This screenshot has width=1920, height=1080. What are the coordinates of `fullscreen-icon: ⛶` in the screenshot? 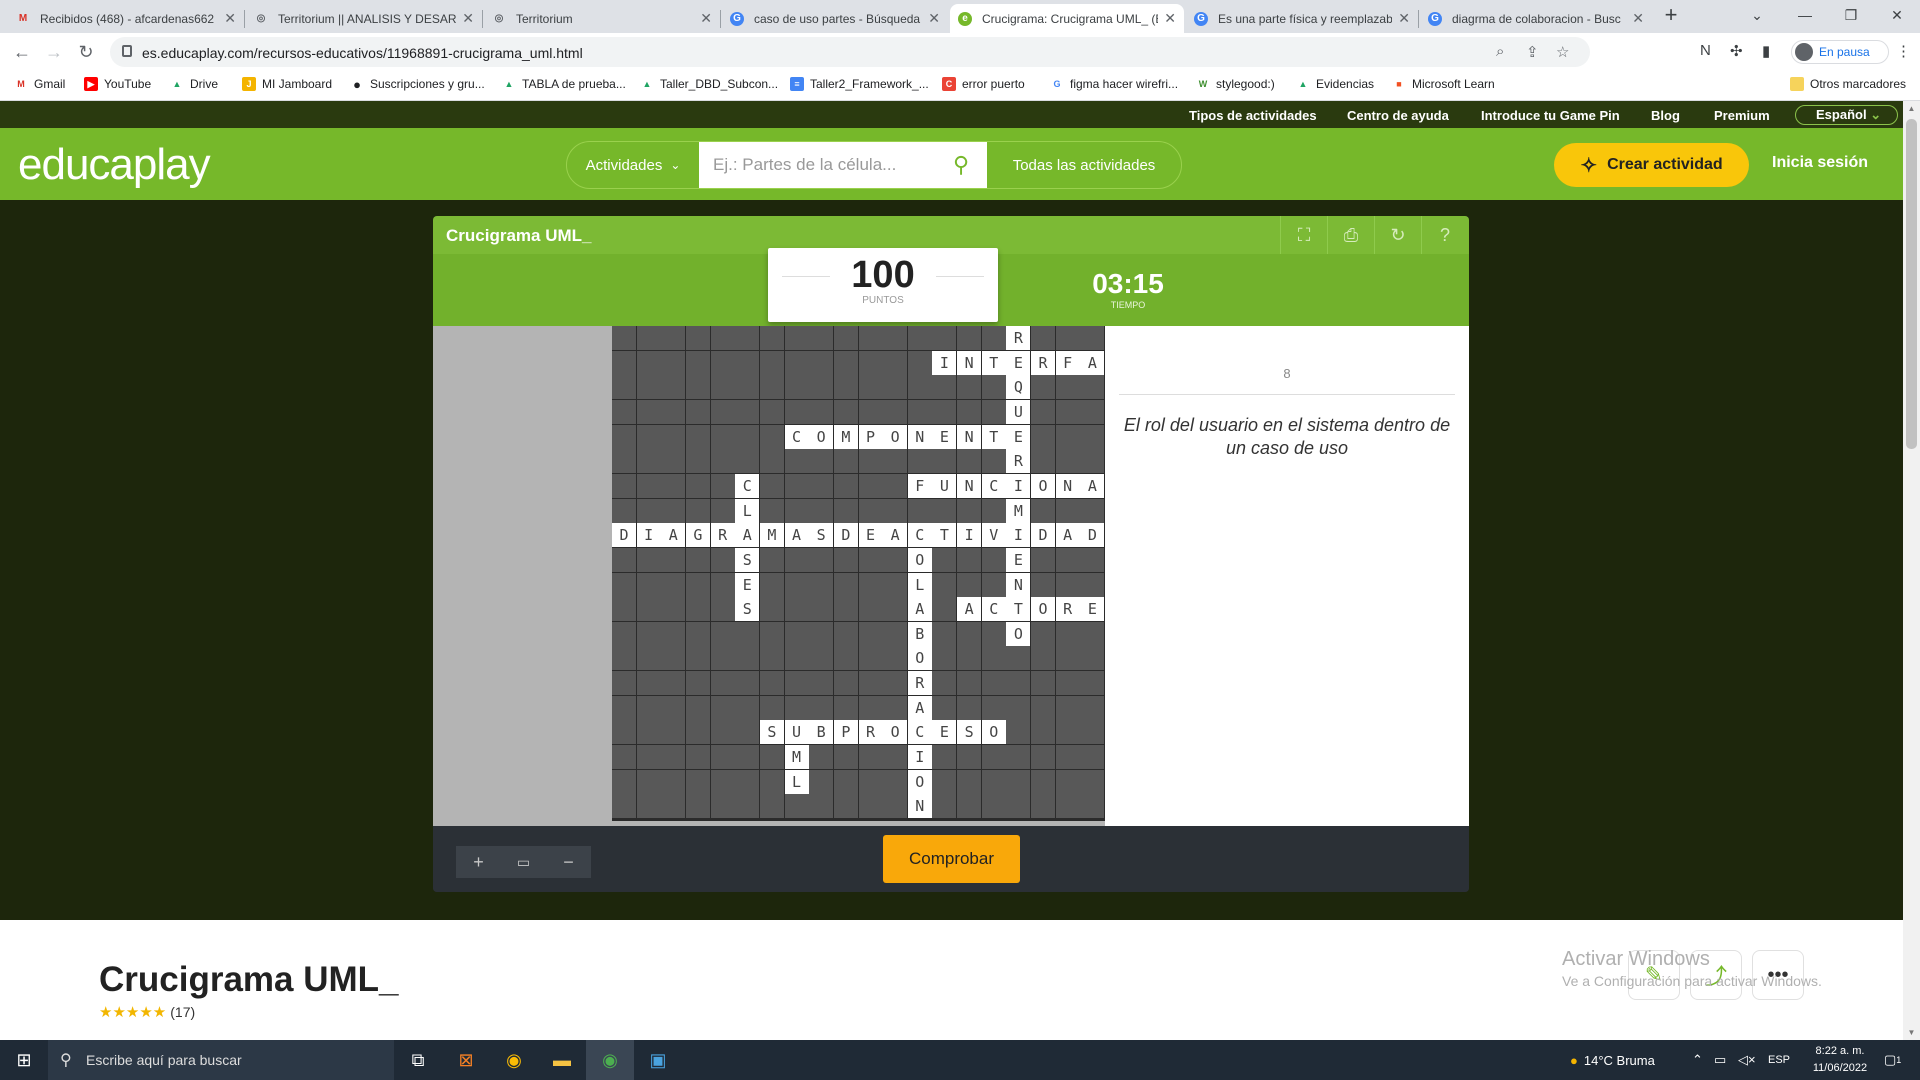 It's located at (1303, 235).